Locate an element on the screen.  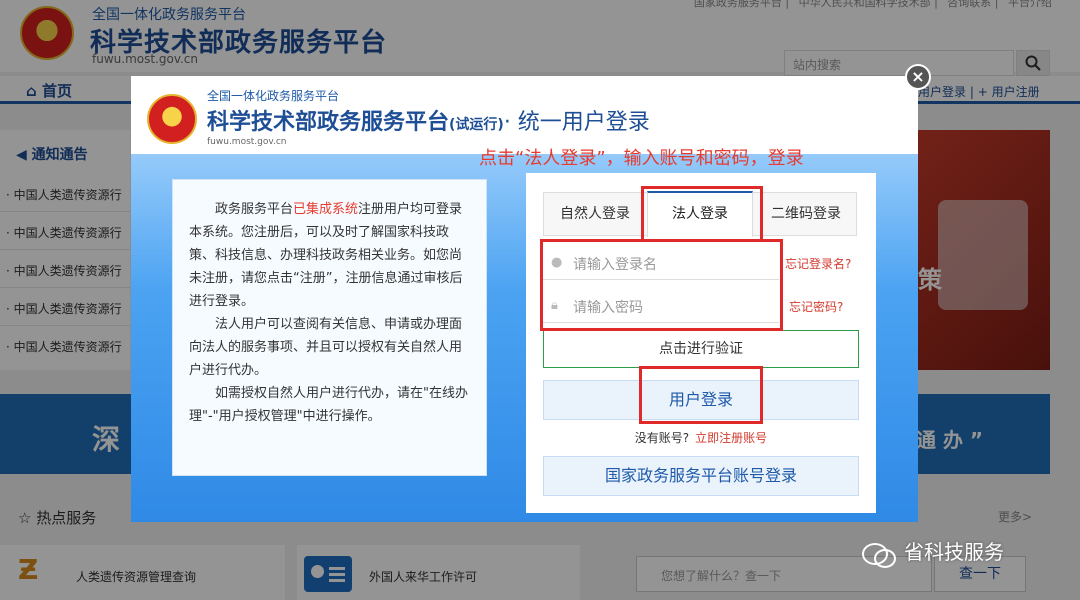
modal-url: fuwu.most.gov.cn is located at coordinates (247, 142).